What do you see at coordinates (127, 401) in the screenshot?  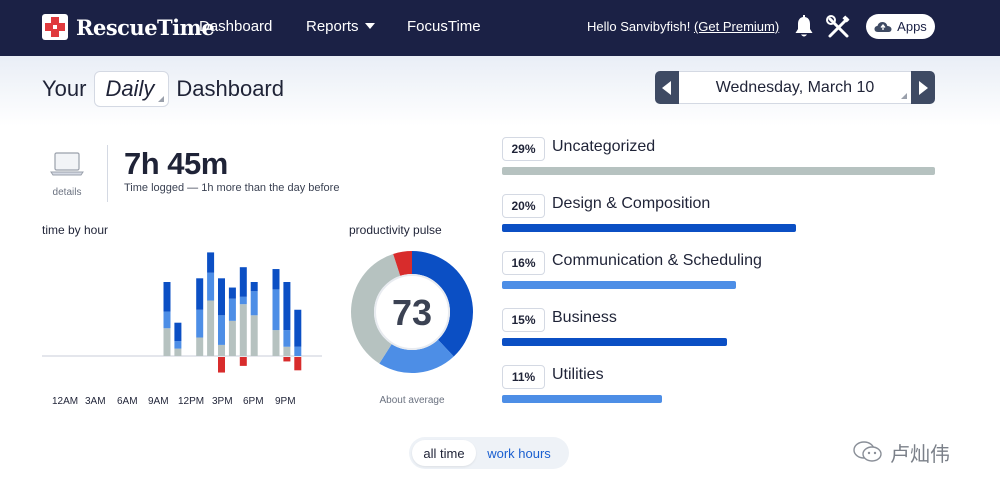 I see `hour-axis-label: 6AM` at bounding box center [127, 401].